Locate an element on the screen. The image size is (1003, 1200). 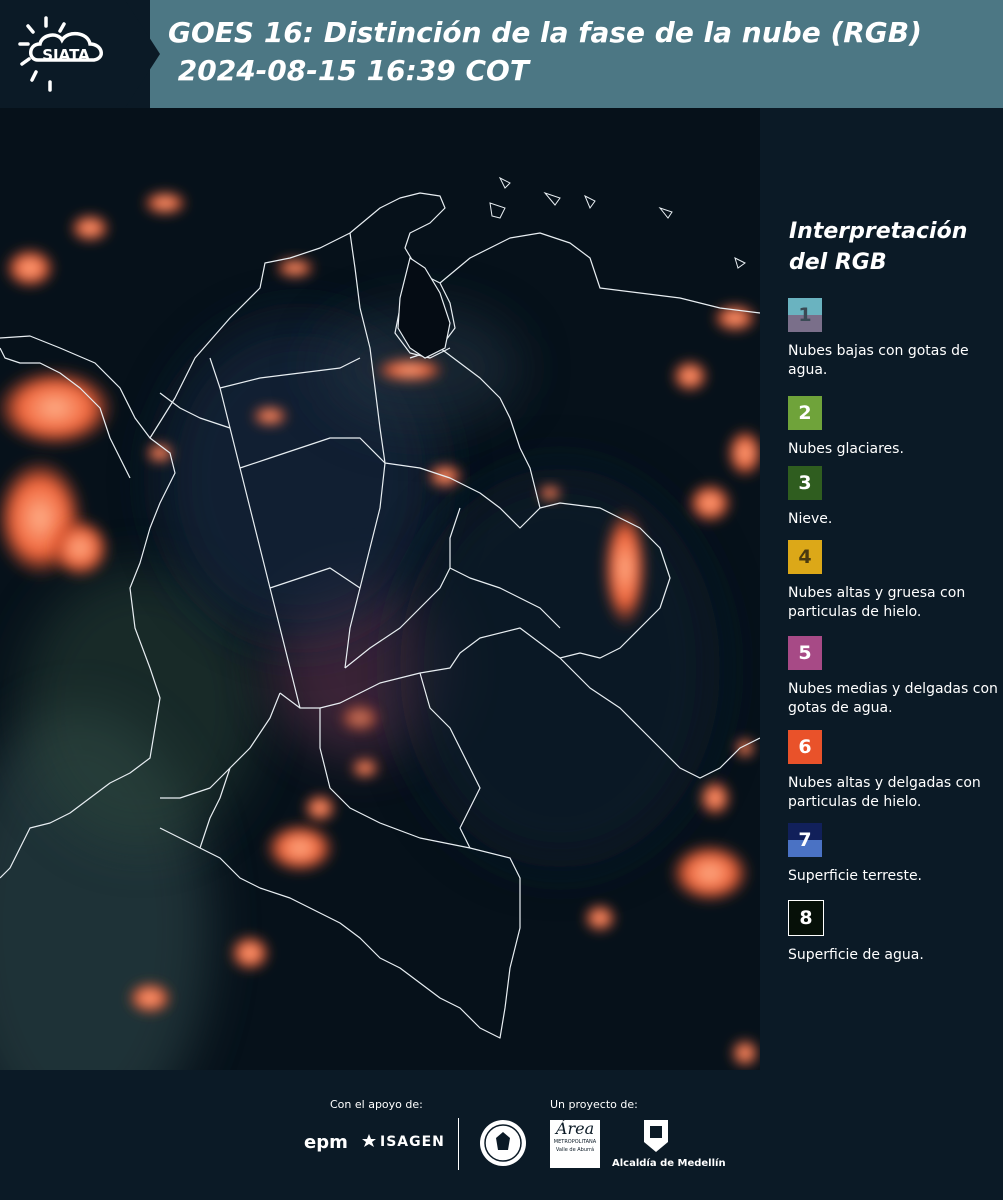
legend-swatch-4: 4 is located at coordinates (805, 557).